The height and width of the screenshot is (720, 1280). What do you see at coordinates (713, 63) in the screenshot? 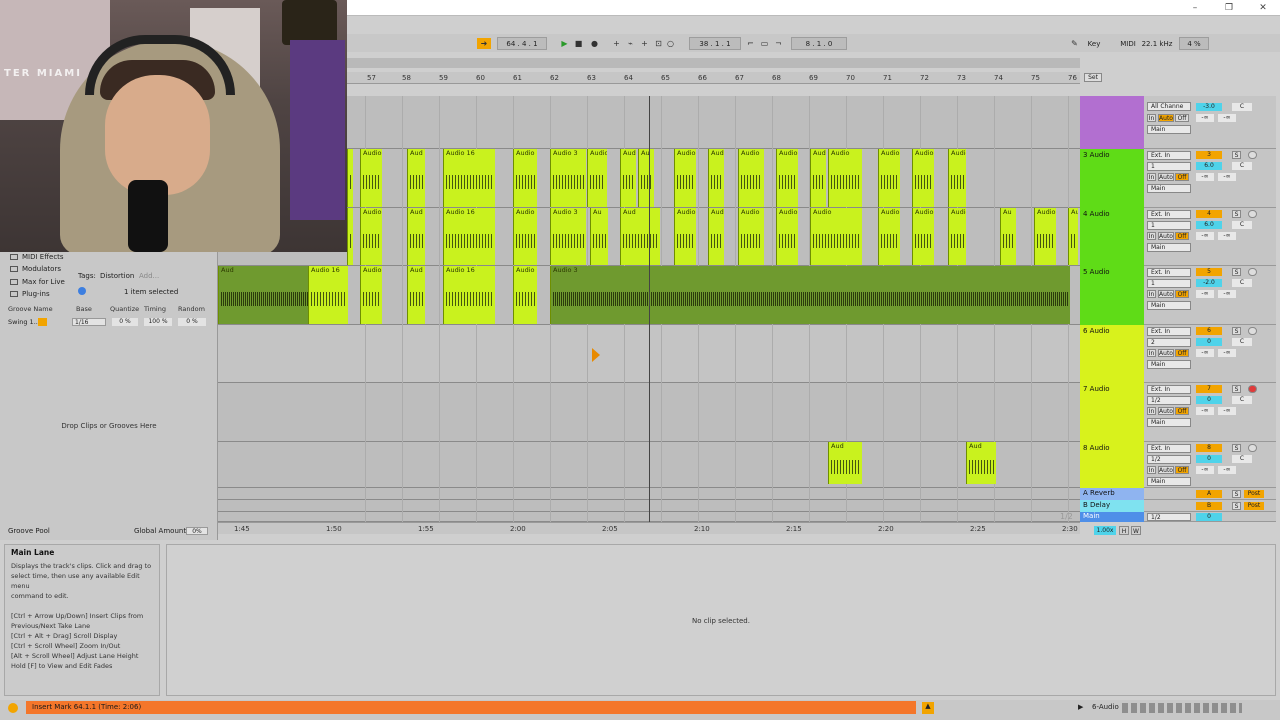
I see `arrangement-overview` at bounding box center [713, 63].